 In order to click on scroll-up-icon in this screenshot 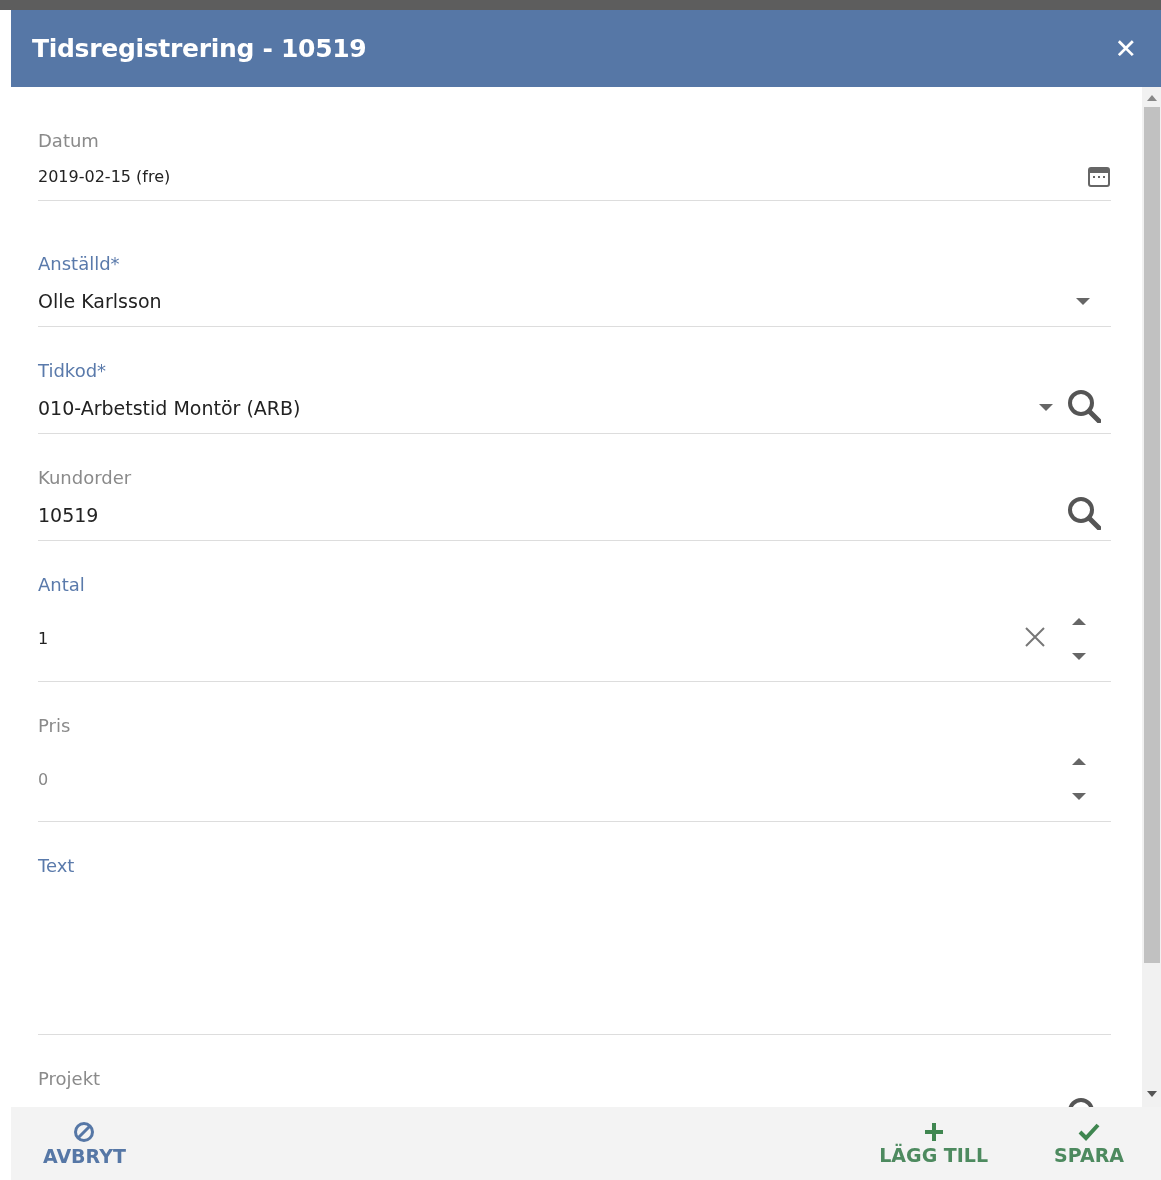, I will do `click(1151, 98)`.